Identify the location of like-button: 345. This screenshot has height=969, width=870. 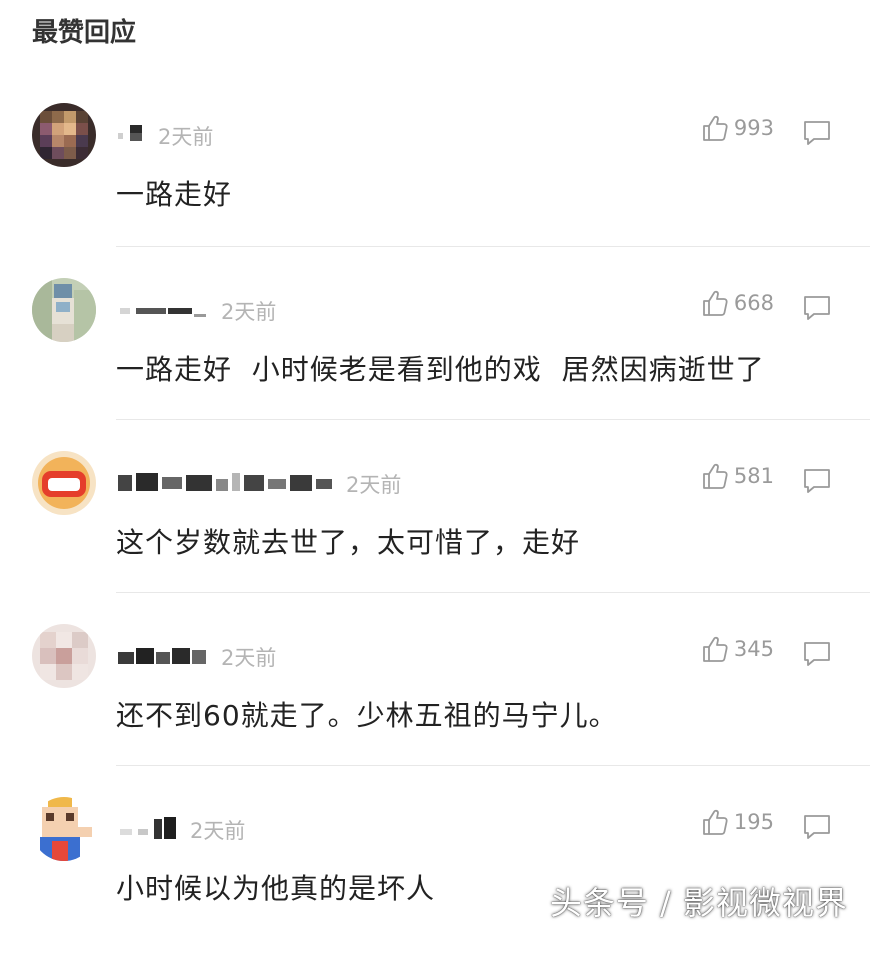
(737, 649).